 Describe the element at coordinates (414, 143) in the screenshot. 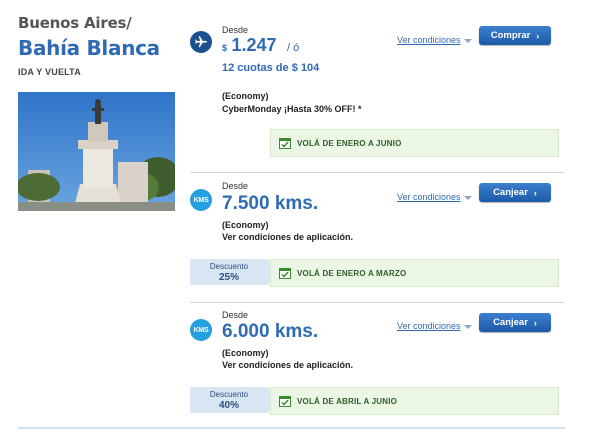

I see `travel-period-band: VOLÁ DE ENERO A JUNIO` at that location.